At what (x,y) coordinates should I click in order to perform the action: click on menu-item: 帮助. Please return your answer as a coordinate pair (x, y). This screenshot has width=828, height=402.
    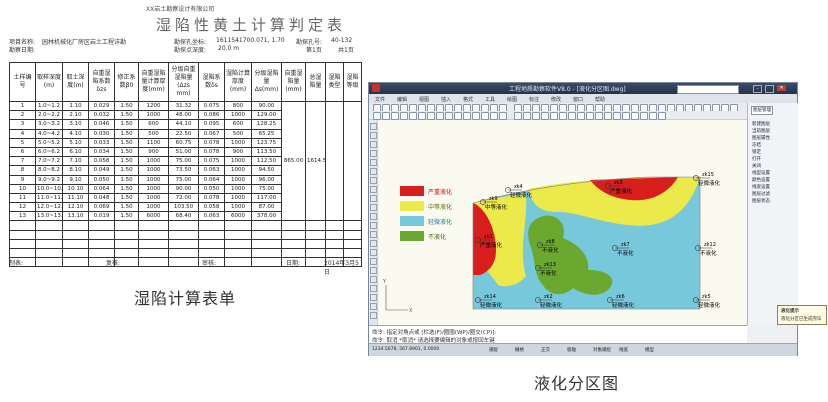
    Looking at the image, I should click on (600, 99).